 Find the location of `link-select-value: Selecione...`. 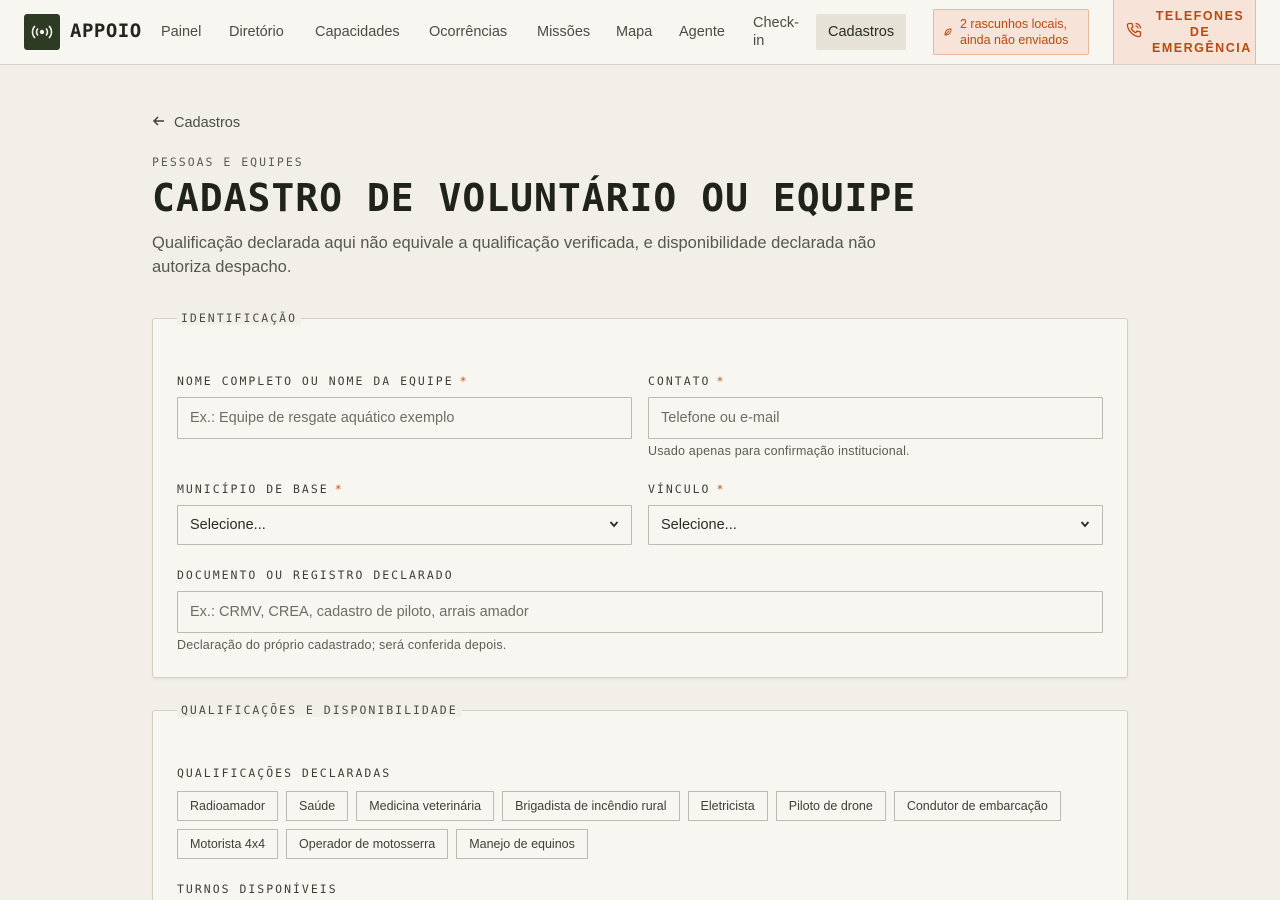

link-select-value: Selecione... is located at coordinates (699, 525).